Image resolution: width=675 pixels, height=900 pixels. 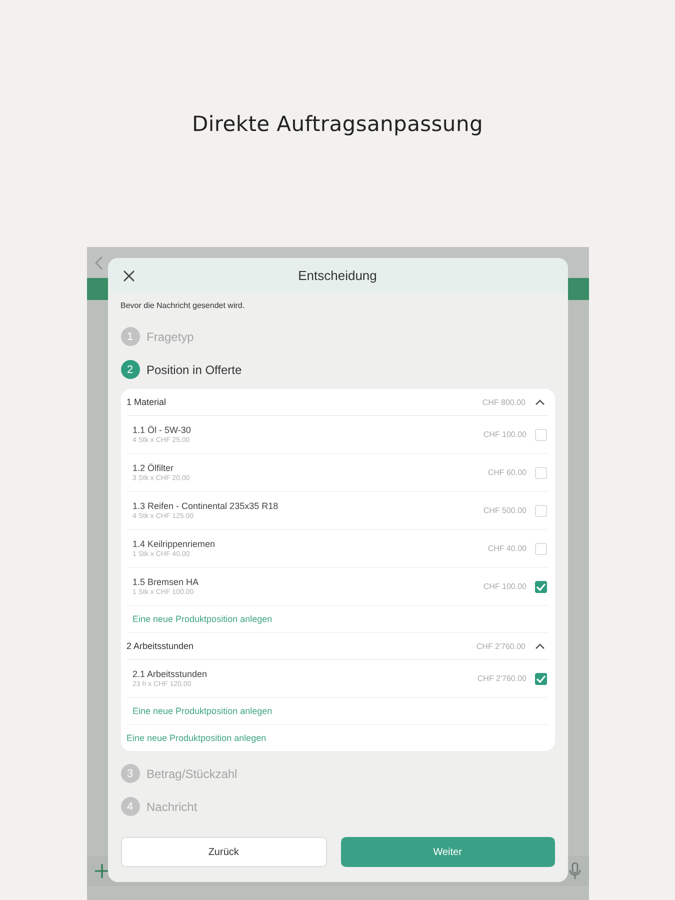 I want to click on group-total: CHF 2'760.00, so click(x=501, y=646).